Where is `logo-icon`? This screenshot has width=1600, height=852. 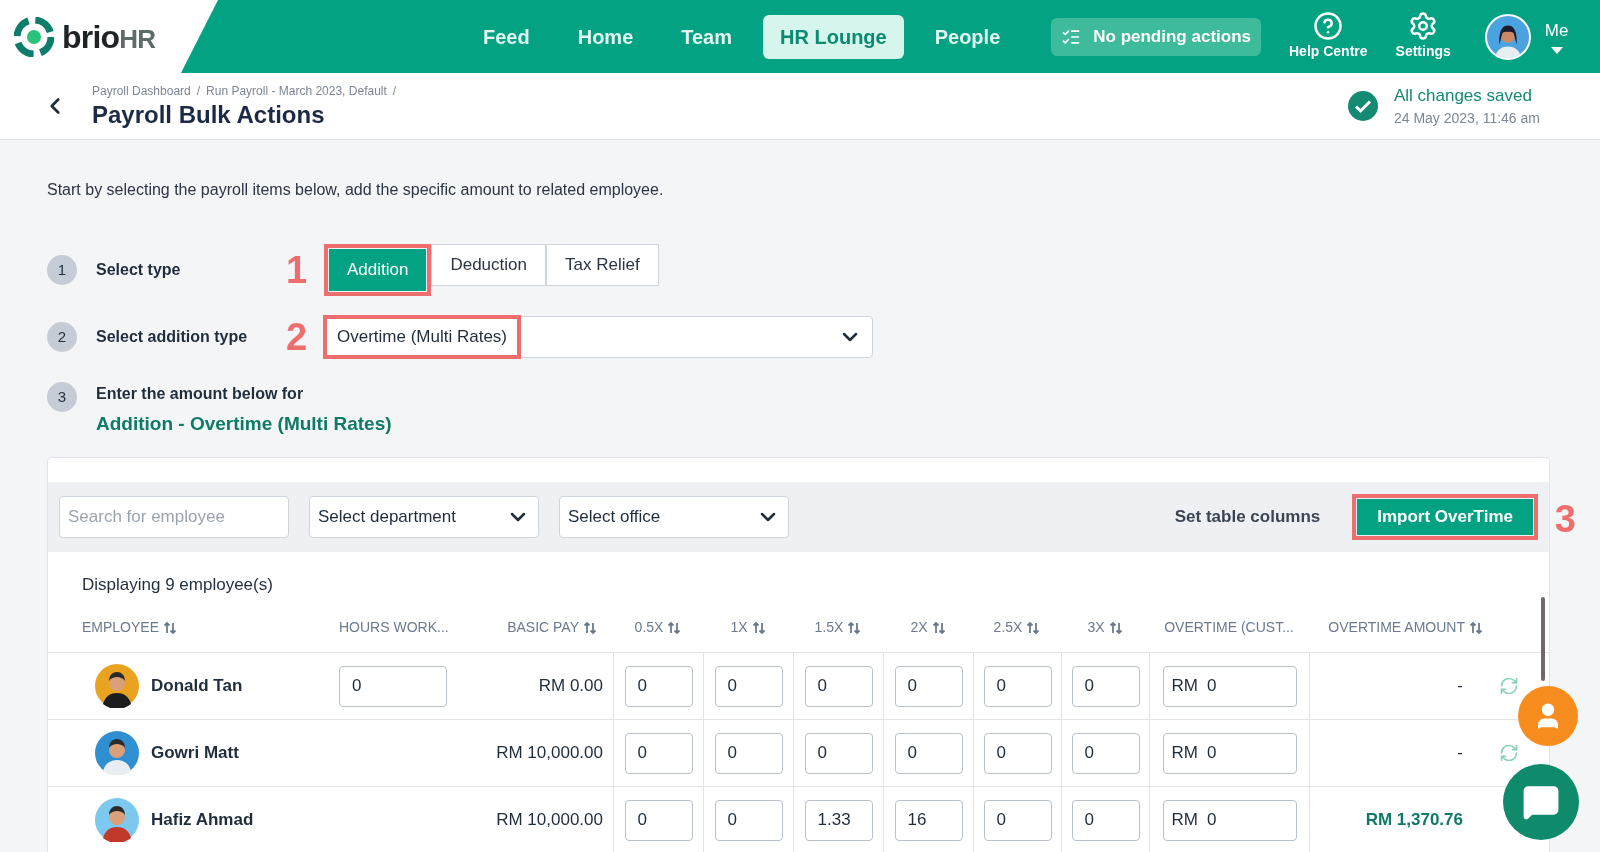
logo-icon is located at coordinates (34, 36).